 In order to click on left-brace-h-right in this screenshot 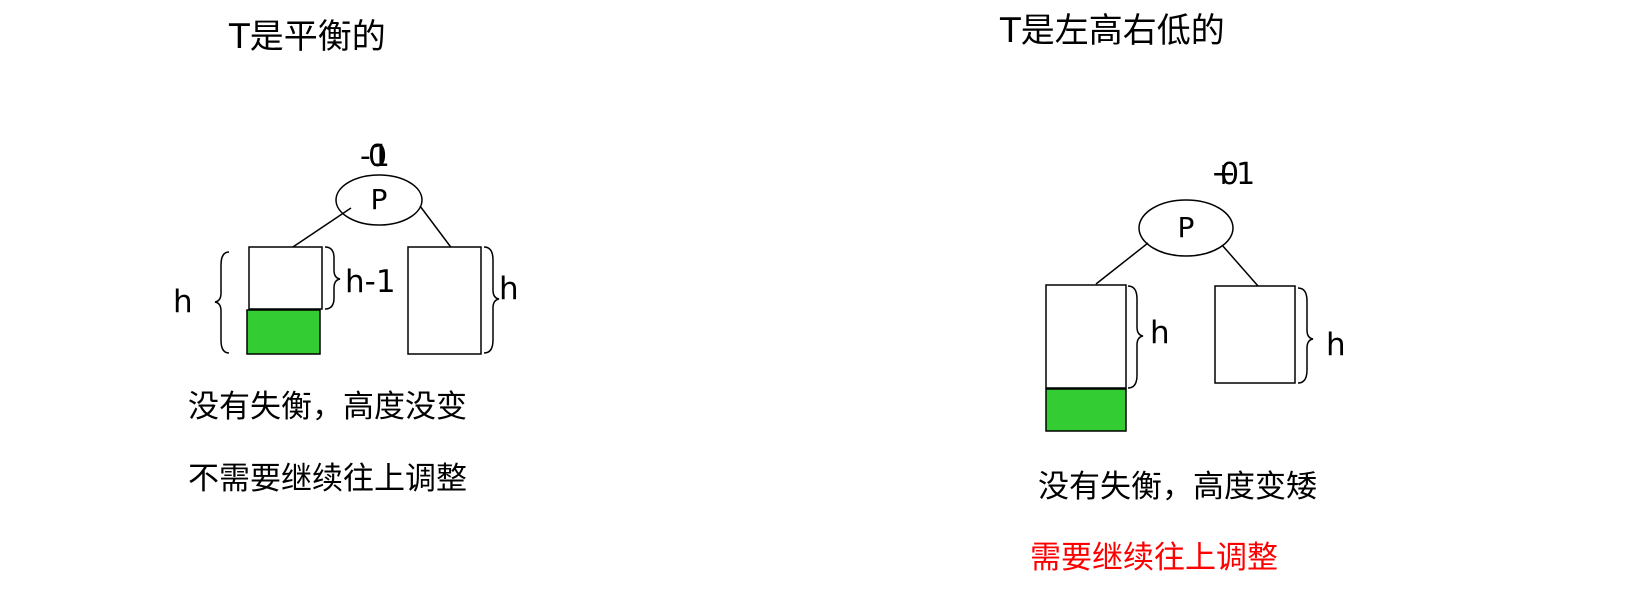, I will do `click(491, 300)`.